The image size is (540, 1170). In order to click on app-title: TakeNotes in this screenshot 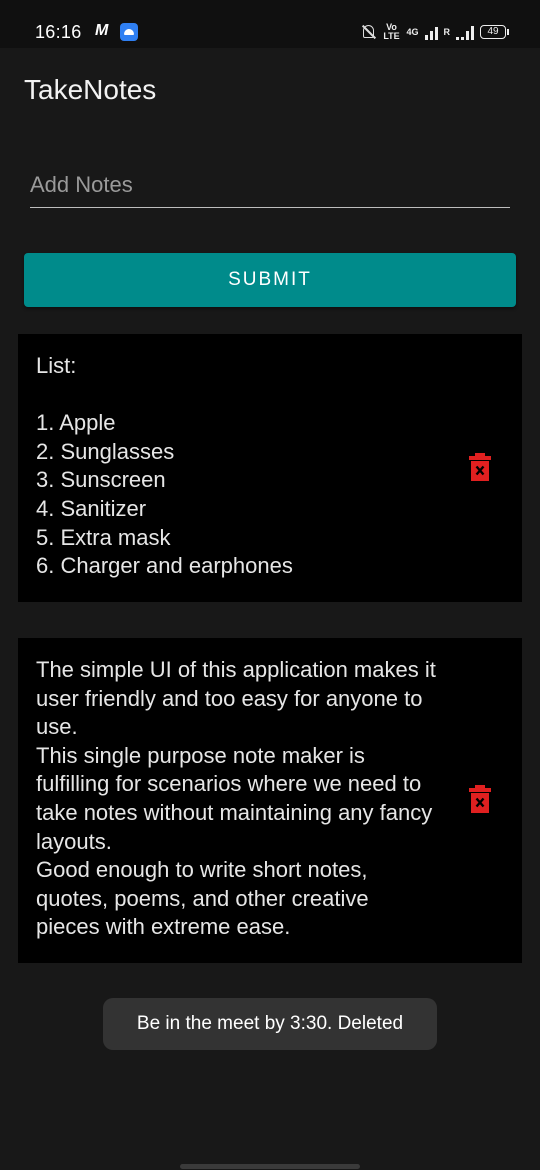, I will do `click(90, 89)`.